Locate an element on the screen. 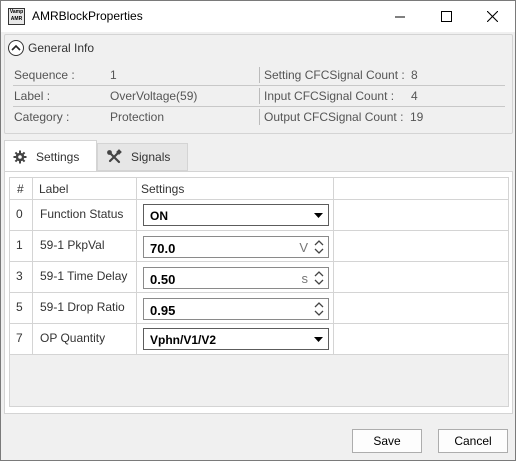 This screenshot has width=516, height=461. tab-strip: Settings Signals is located at coordinates (258, 156).